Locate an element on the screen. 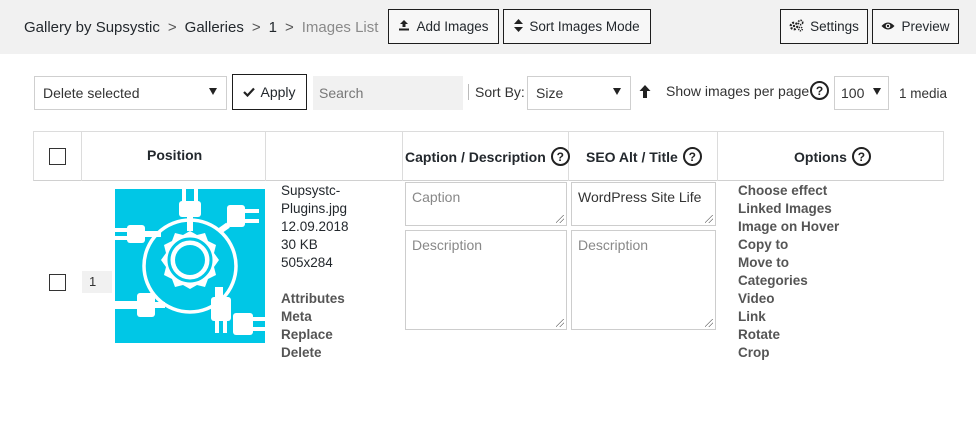 Image resolution: width=976 pixels, height=441 pixels. position-header-label: Position is located at coordinates (175, 155).